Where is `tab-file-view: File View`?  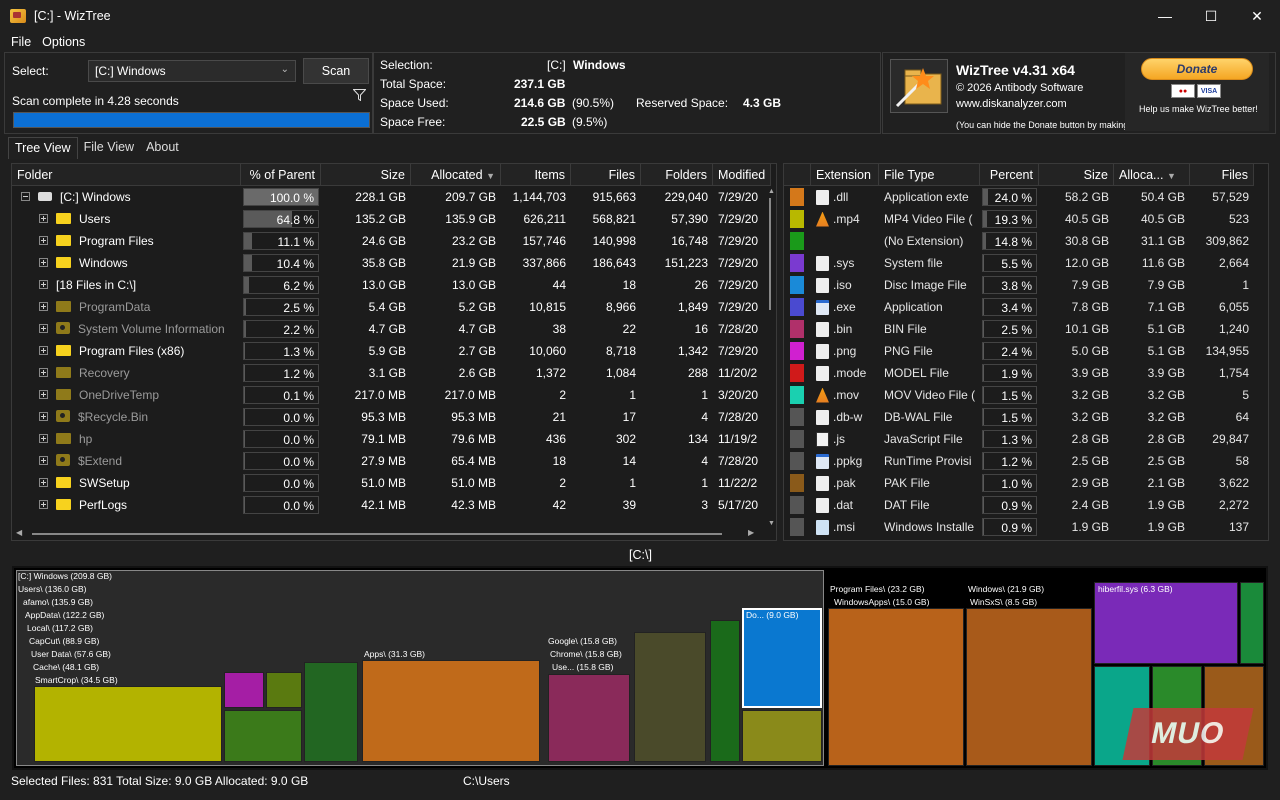
tab-file-view: File View is located at coordinates (109, 148).